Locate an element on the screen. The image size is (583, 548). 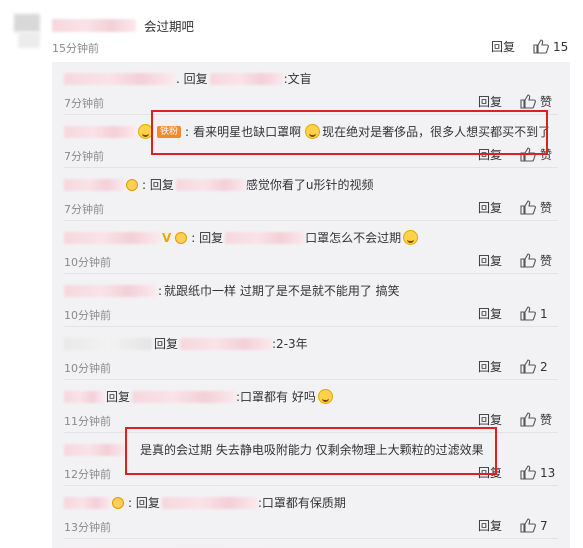
reply-time: 12分钟前 is located at coordinates (87, 474).